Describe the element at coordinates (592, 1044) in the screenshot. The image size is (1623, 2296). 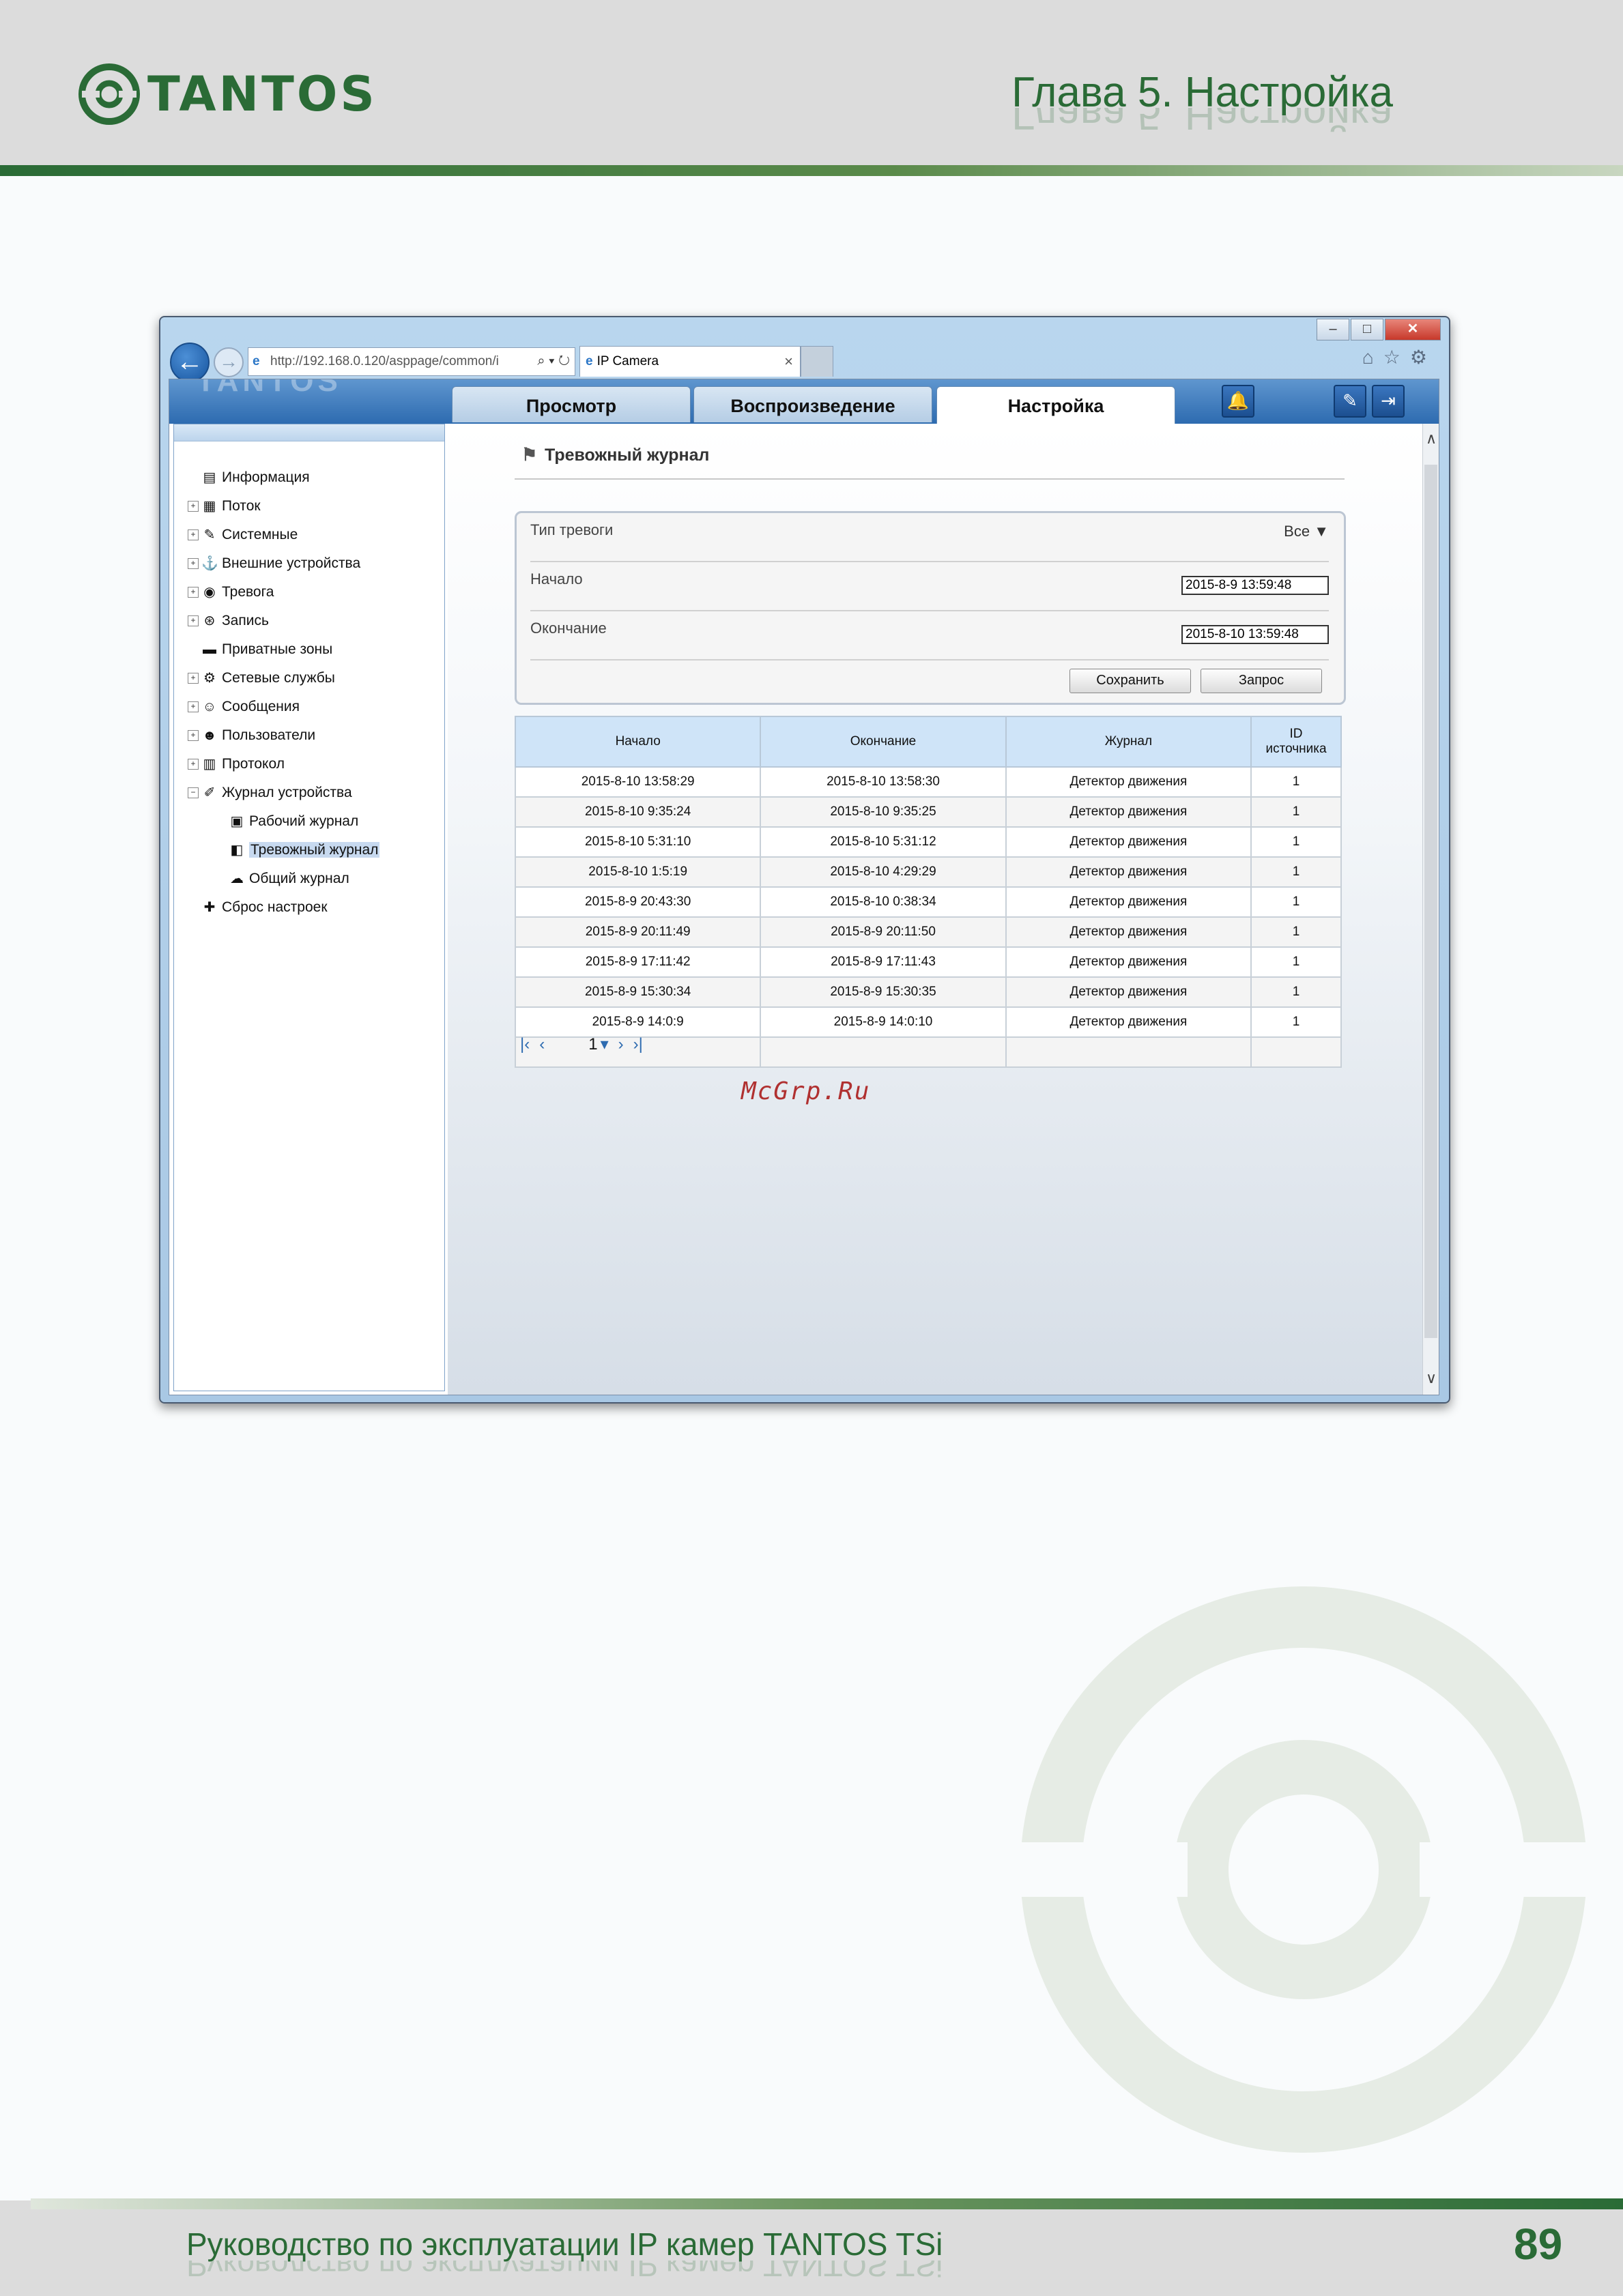
I see `page-number: 1` at that location.